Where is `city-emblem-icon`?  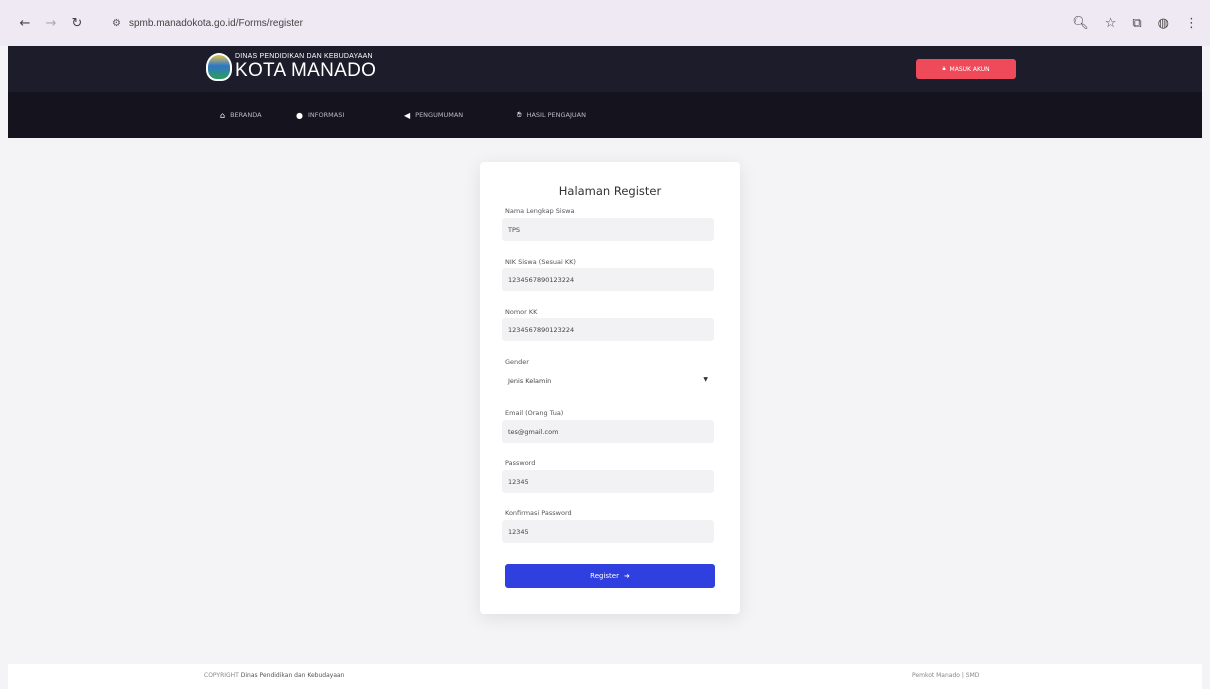
city-emblem-icon is located at coordinates (219, 66).